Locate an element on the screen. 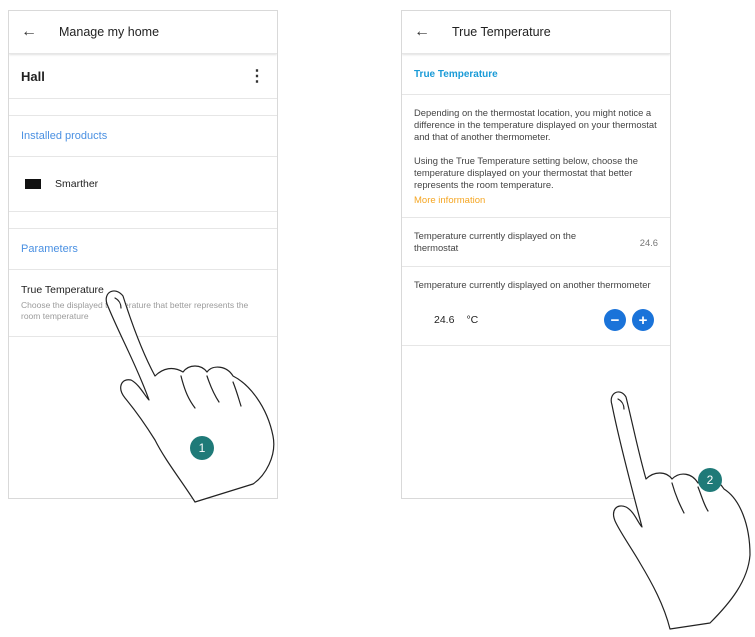  thermostat-temp-value: 24.6 is located at coordinates (648, 242).